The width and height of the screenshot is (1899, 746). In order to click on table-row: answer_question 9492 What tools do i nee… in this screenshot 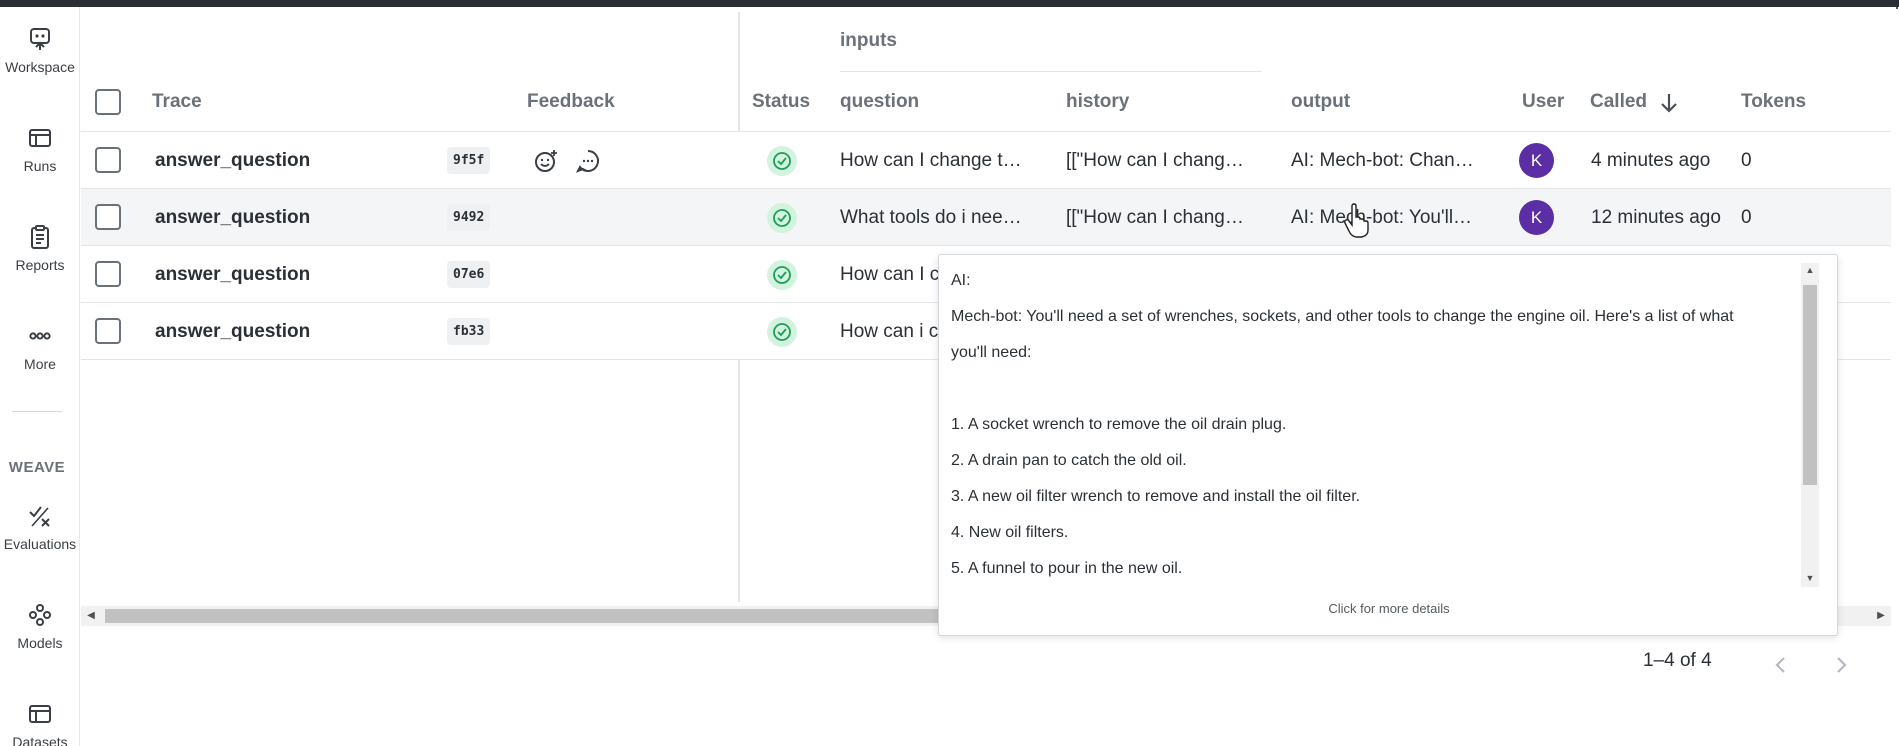, I will do `click(986, 217)`.